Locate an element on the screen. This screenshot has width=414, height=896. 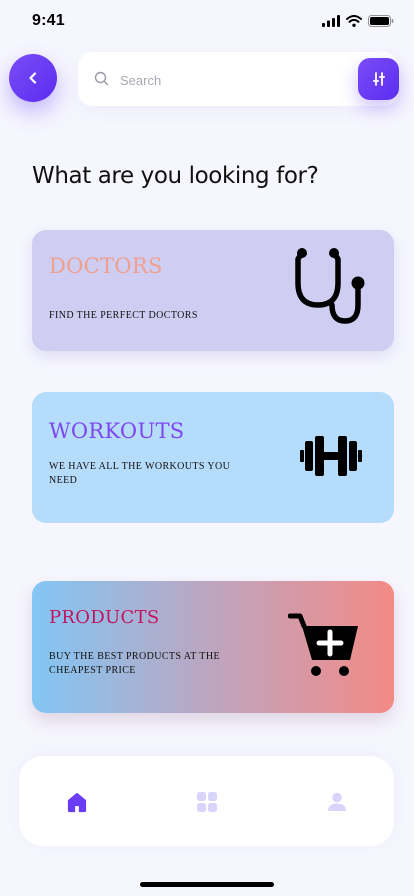
nav-item-categories is located at coordinates (207, 802).